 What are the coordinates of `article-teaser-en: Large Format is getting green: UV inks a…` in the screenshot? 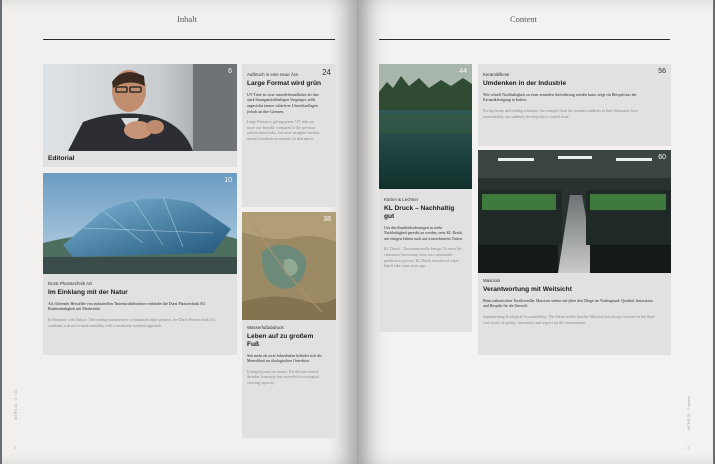 It's located at (284, 130).